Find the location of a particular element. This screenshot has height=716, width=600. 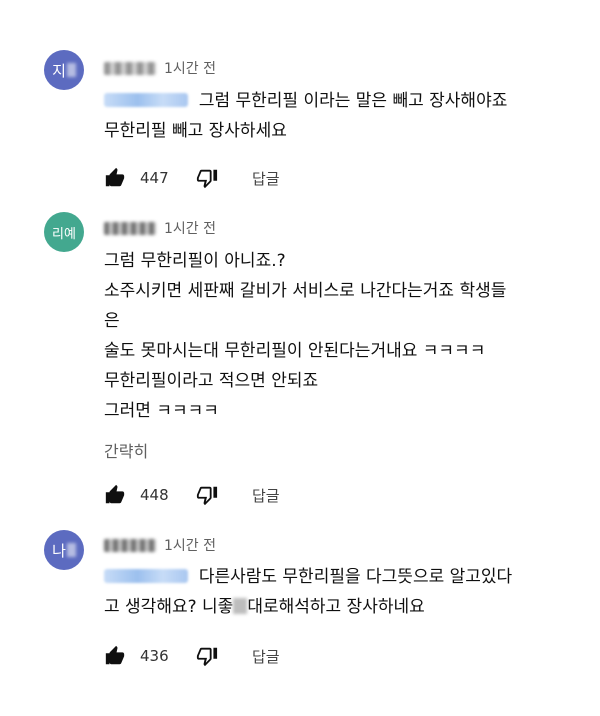

avatar: 리예 is located at coordinates (64, 232).